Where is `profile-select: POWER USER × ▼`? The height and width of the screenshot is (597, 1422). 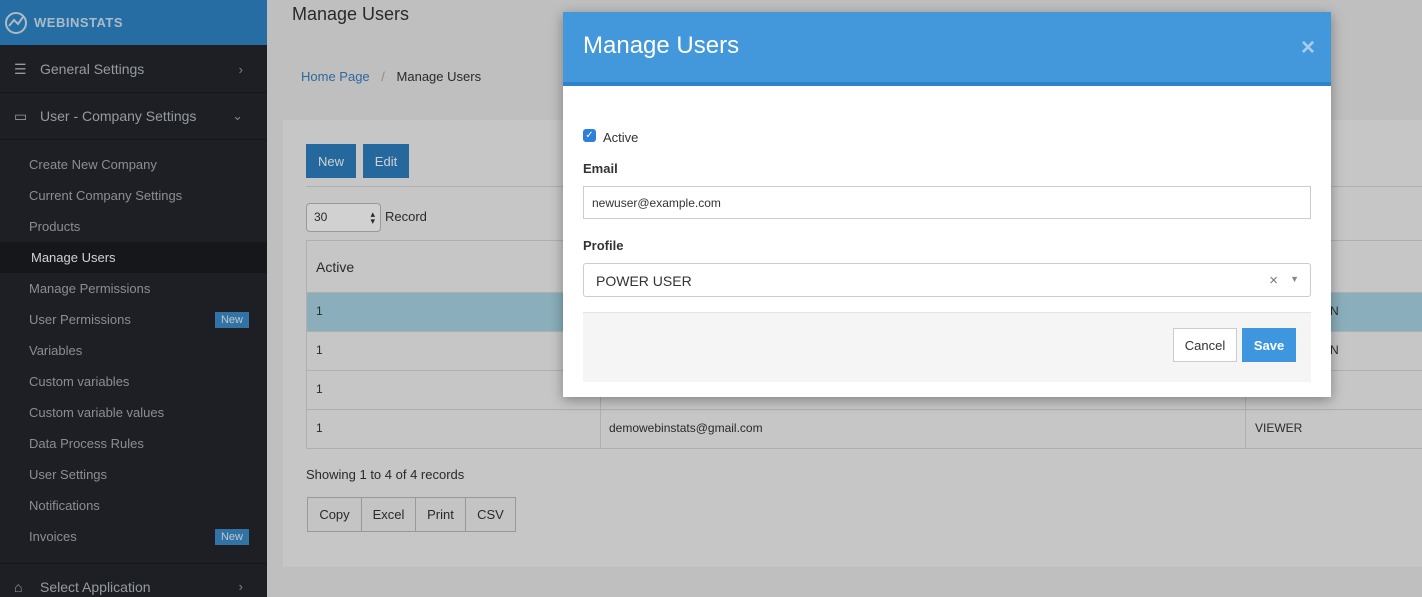 profile-select: POWER USER × ▼ is located at coordinates (947, 280).